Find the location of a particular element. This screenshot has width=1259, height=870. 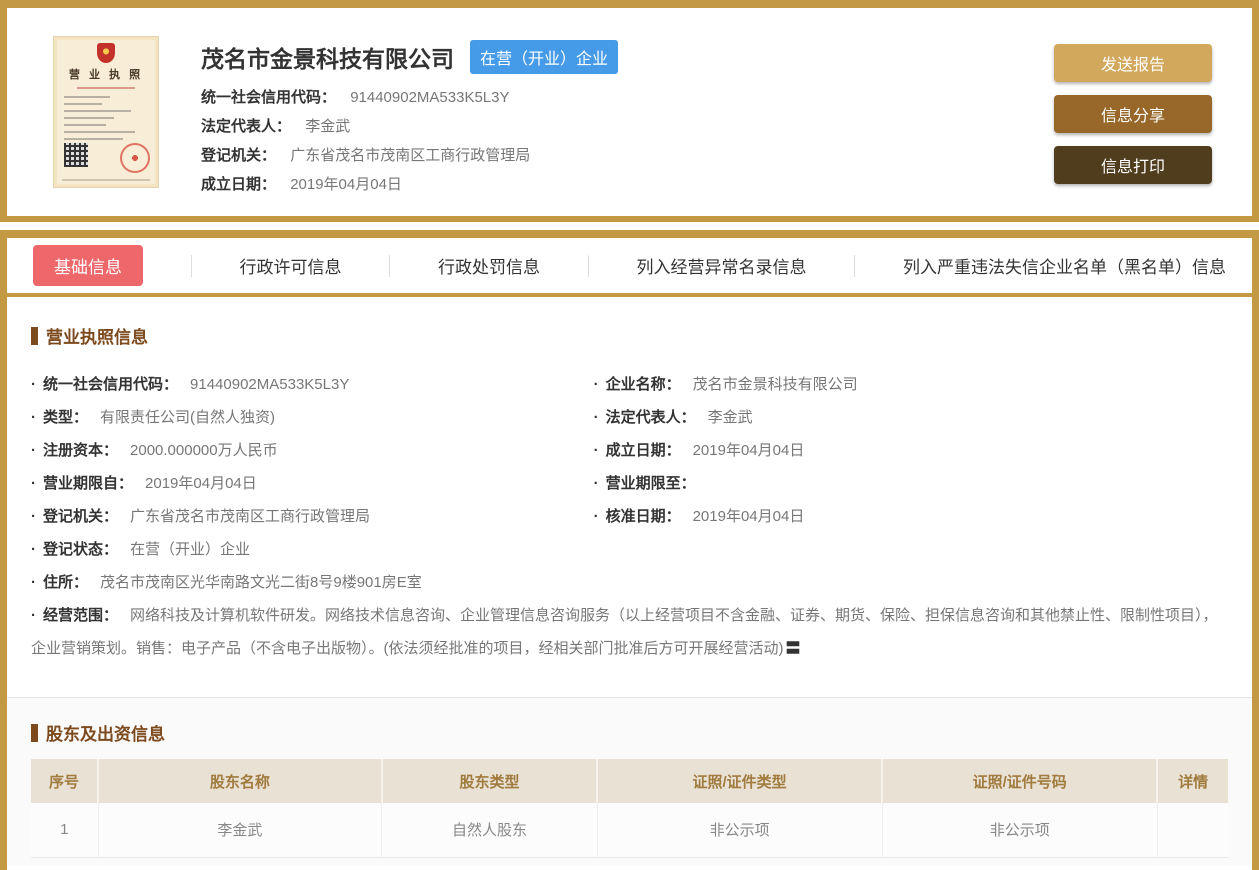

field-term-to: · 营业期限至： is located at coordinates (644, 483).